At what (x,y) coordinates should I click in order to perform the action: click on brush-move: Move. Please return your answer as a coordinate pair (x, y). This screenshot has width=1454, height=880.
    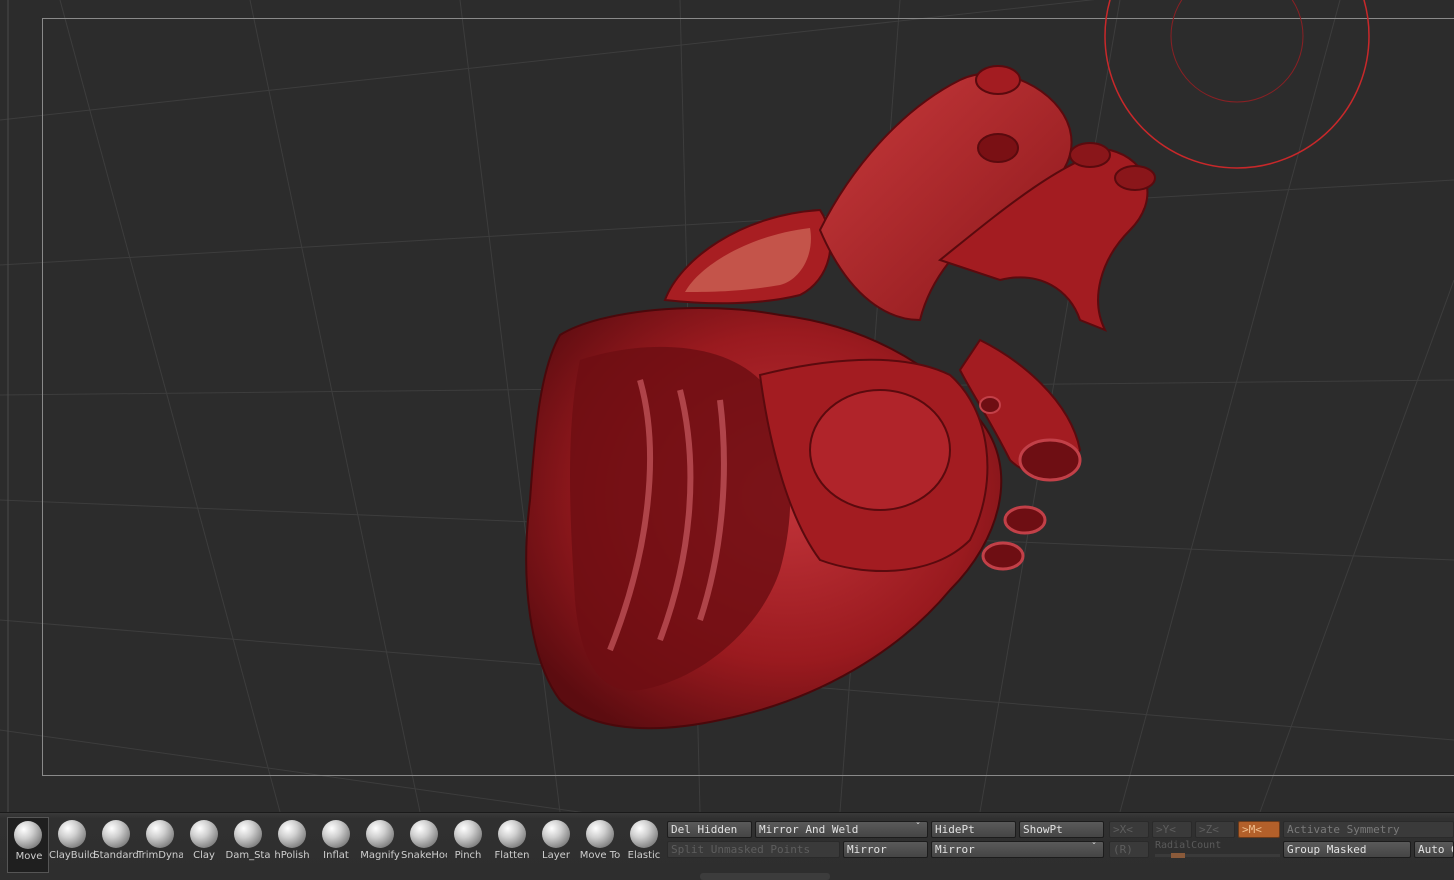
    Looking at the image, I should click on (28, 845).